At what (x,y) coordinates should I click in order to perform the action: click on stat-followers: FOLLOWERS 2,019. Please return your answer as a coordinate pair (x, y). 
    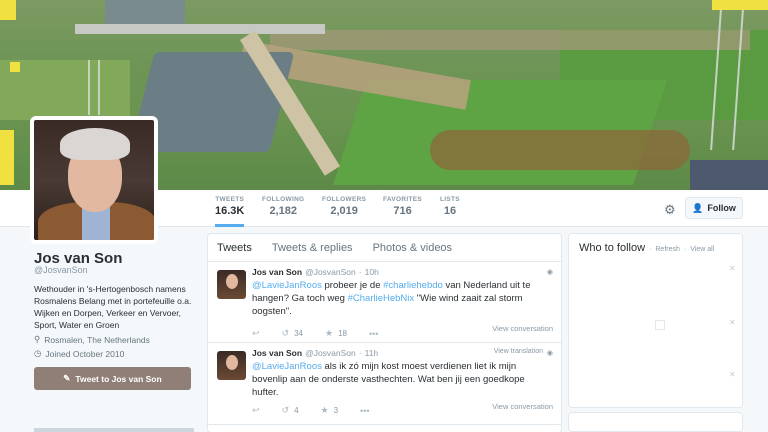
    Looking at the image, I should click on (344, 206).